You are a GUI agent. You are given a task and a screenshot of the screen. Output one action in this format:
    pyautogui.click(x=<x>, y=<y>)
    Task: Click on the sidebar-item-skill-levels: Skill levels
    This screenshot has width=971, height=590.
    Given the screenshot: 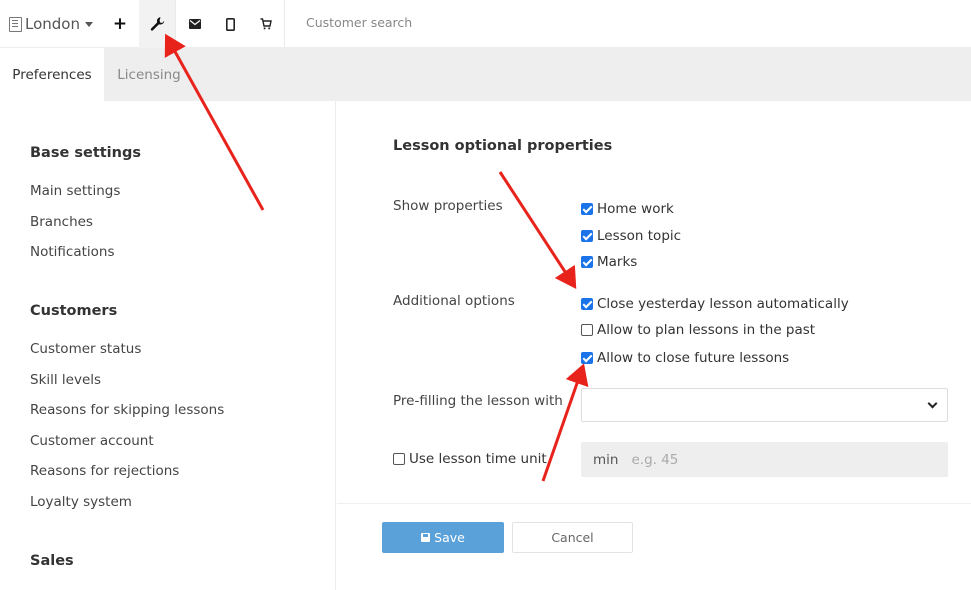 What is the action you would take?
    pyautogui.click(x=65, y=380)
    